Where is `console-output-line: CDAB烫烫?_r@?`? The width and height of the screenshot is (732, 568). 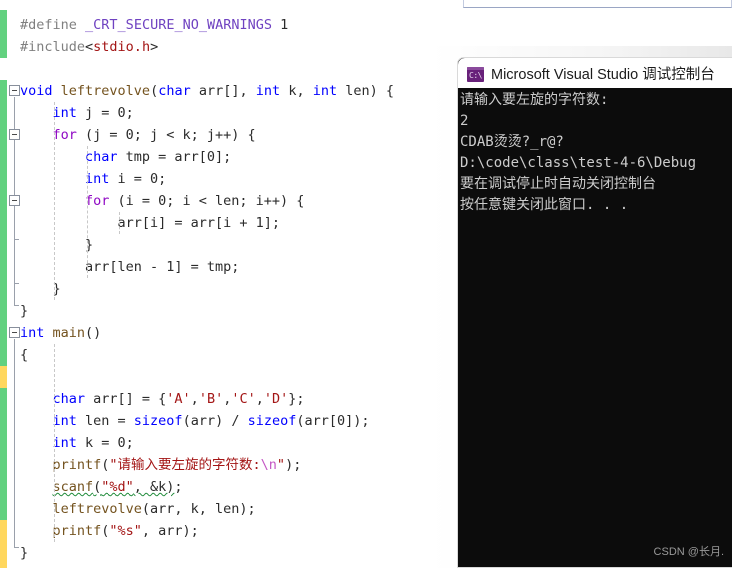
console-output-line: CDAB烫烫?_r@? is located at coordinates (512, 142).